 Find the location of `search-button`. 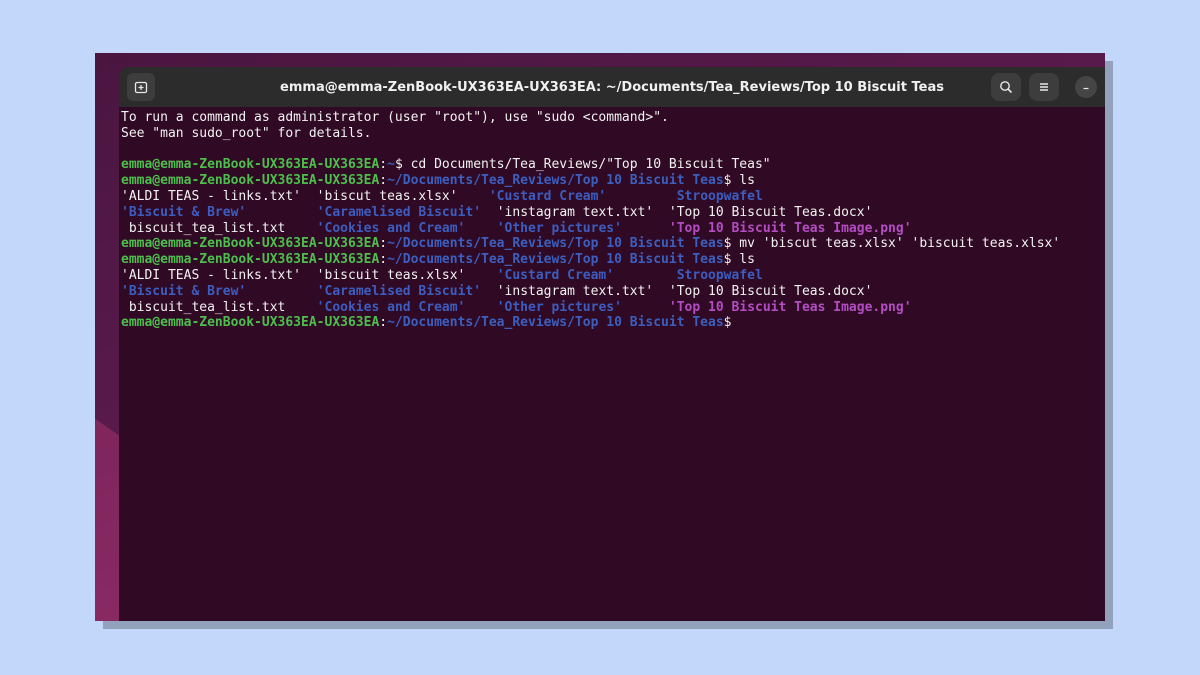

search-button is located at coordinates (1006, 87).